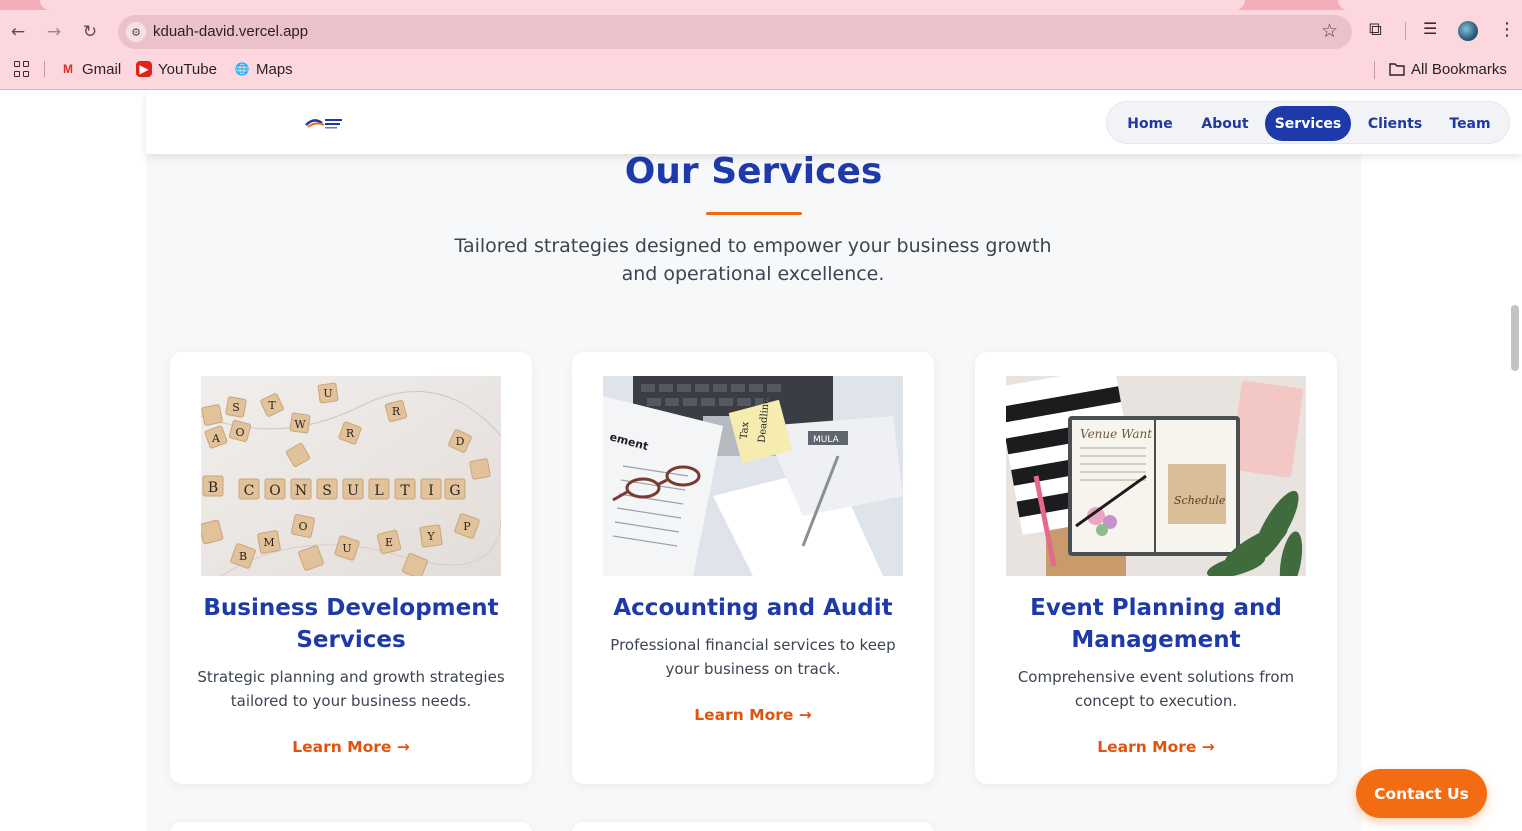  I want to click on service-card-business-development: B C O N S U L T I G S A O T W U R R D B M O U E Y, so click(351, 568).